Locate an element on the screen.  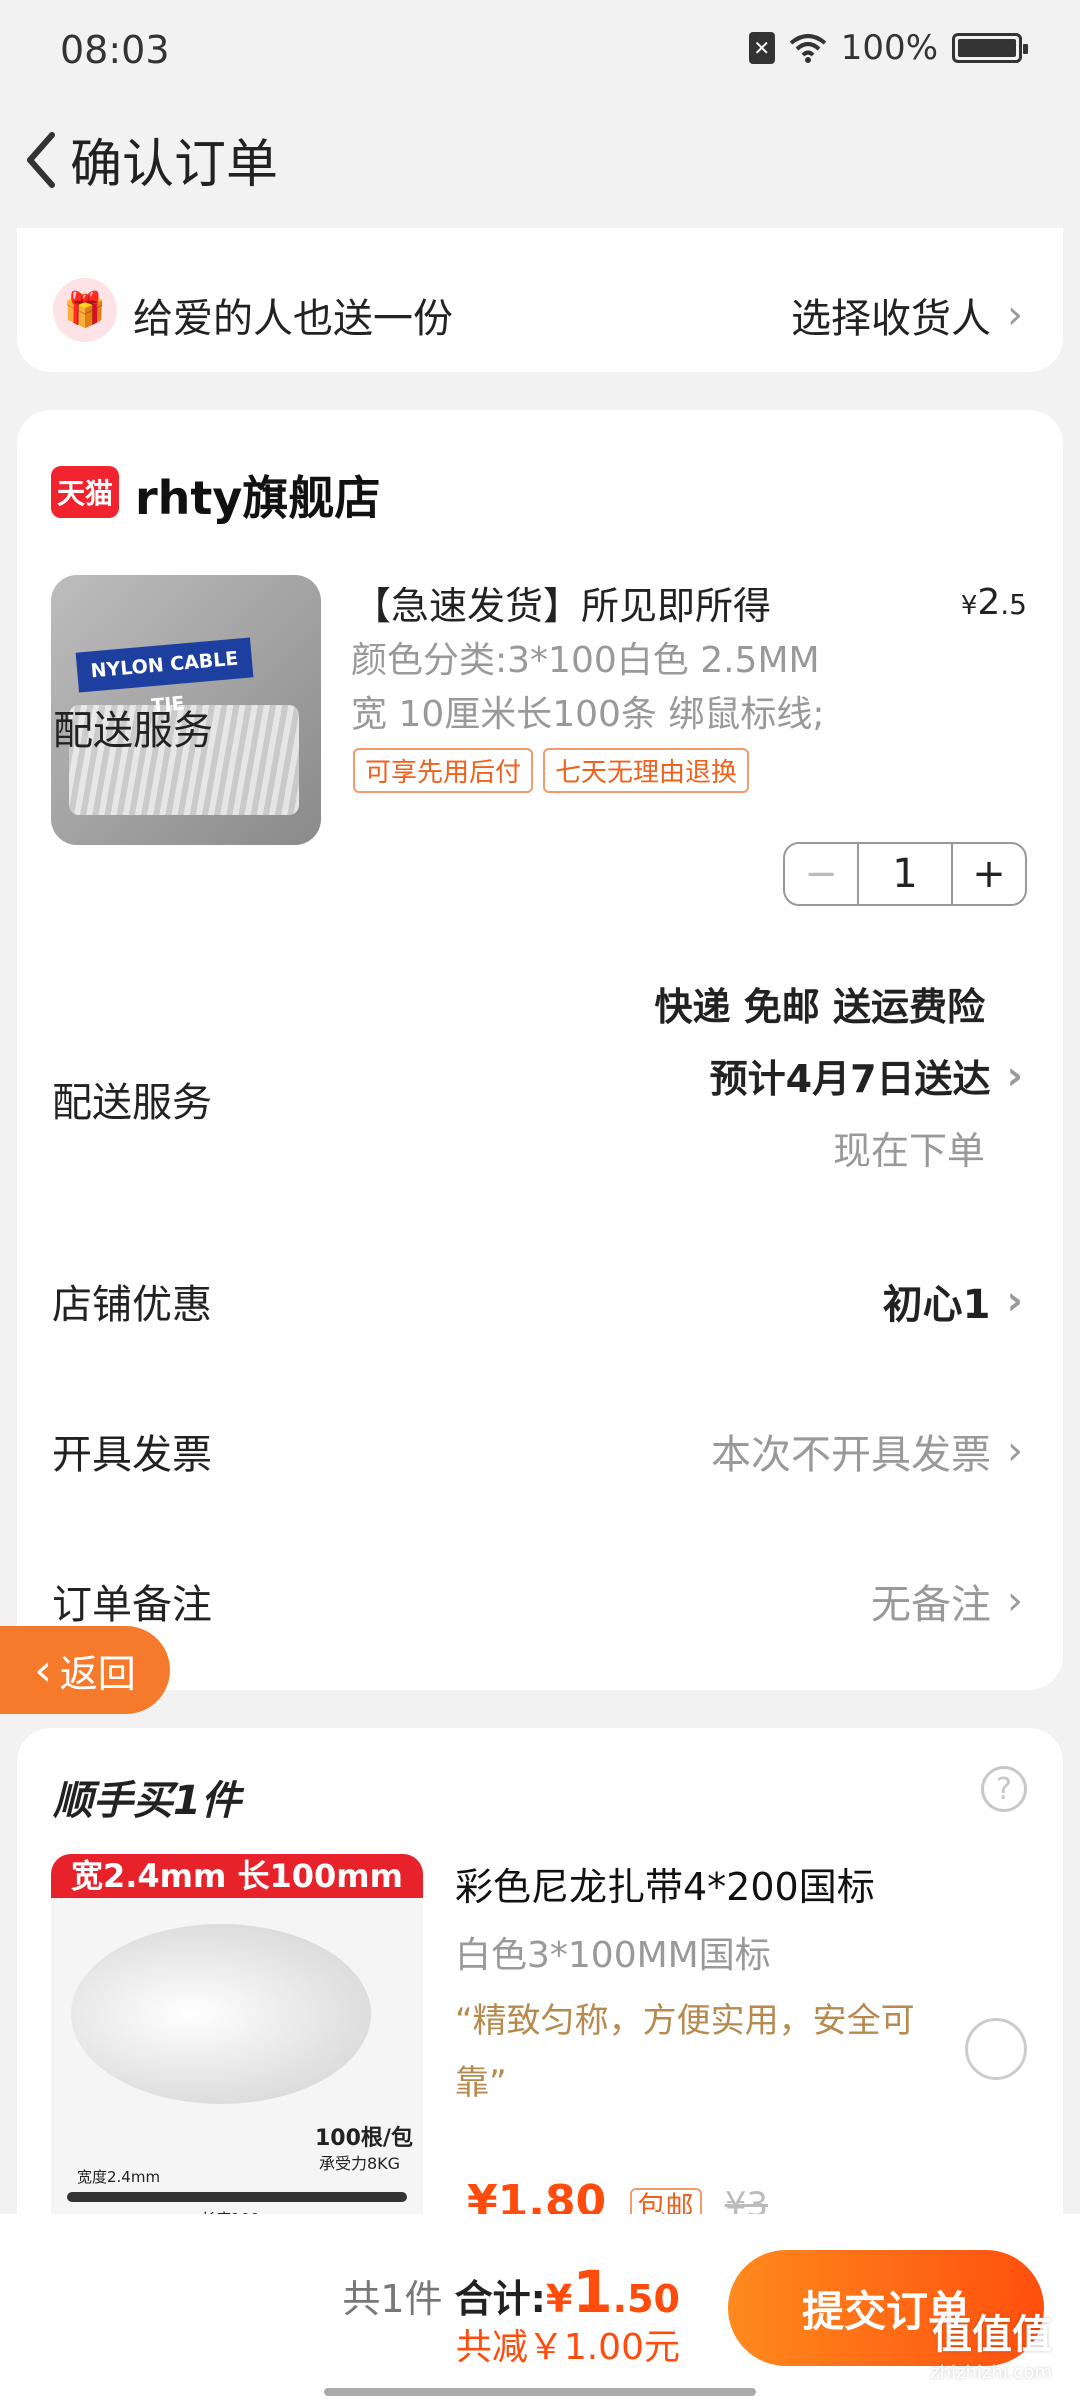
addon-quote: “精致匀称，方便实用，安全可靠” is located at coordinates (685, 2052).